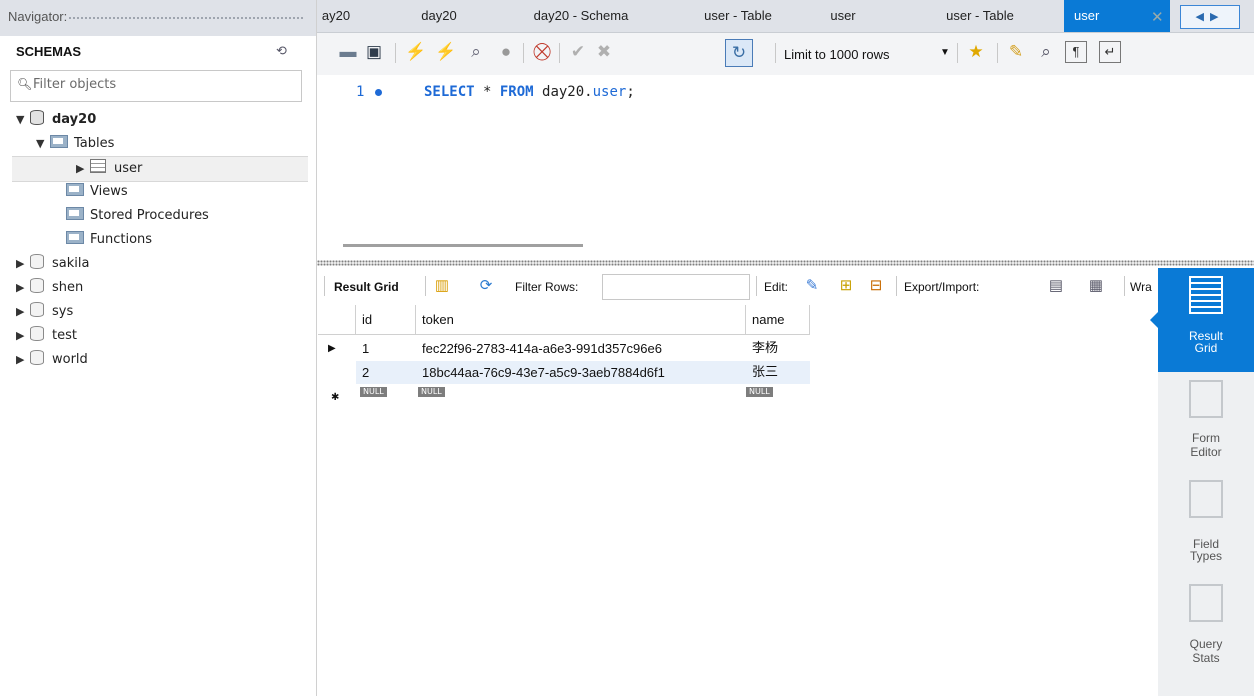 This screenshot has height=696, width=1254. Describe the element at coordinates (75, 144) in the screenshot. I see `tree-item-tables: ▼ Tables` at that location.